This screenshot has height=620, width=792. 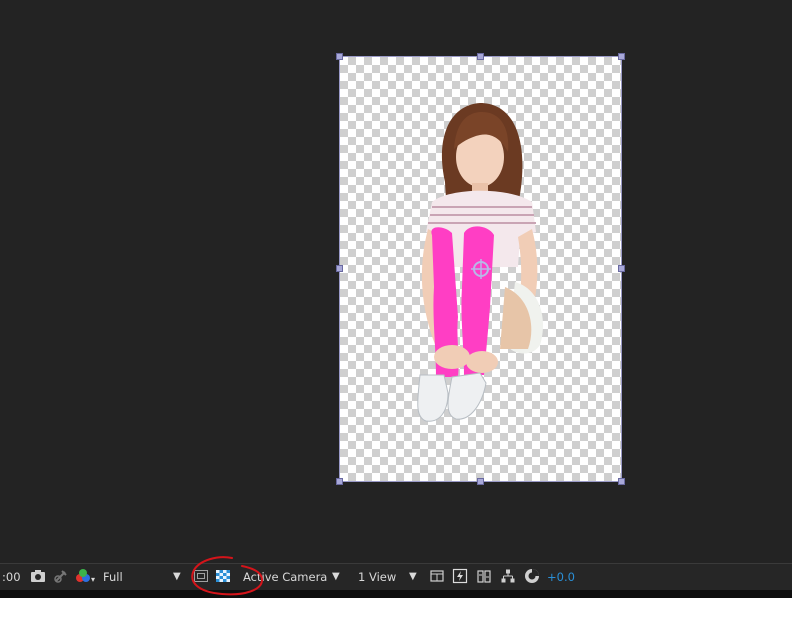 I want to click on resolution-dropdown-arrow: ▼, so click(x=177, y=577).